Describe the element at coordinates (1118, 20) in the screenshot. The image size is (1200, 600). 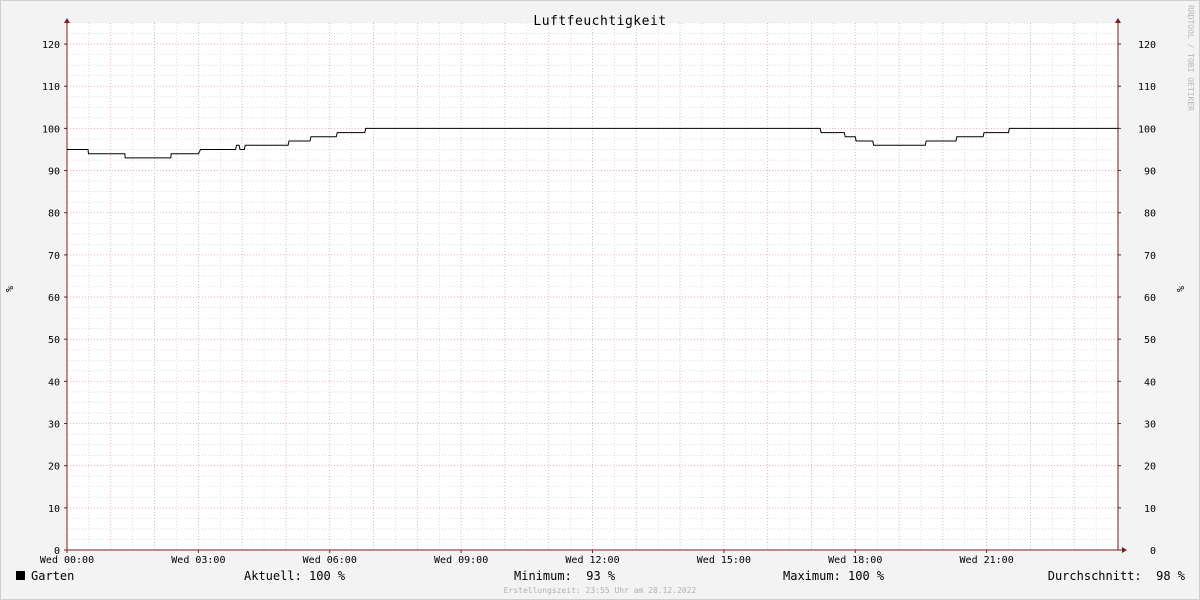
I see `y-axis-arrow-right` at that location.